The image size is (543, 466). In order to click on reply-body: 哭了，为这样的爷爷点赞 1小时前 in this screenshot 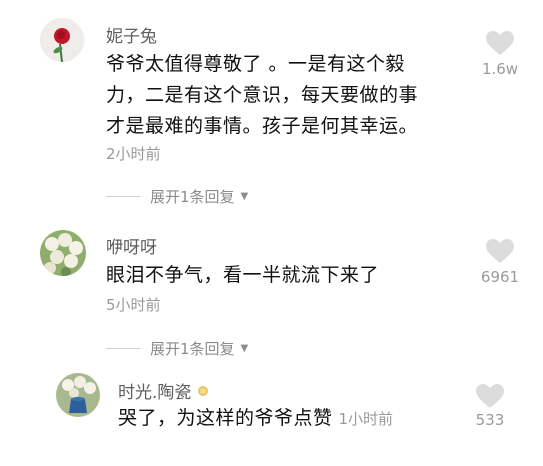, I will do `click(255, 418)`.